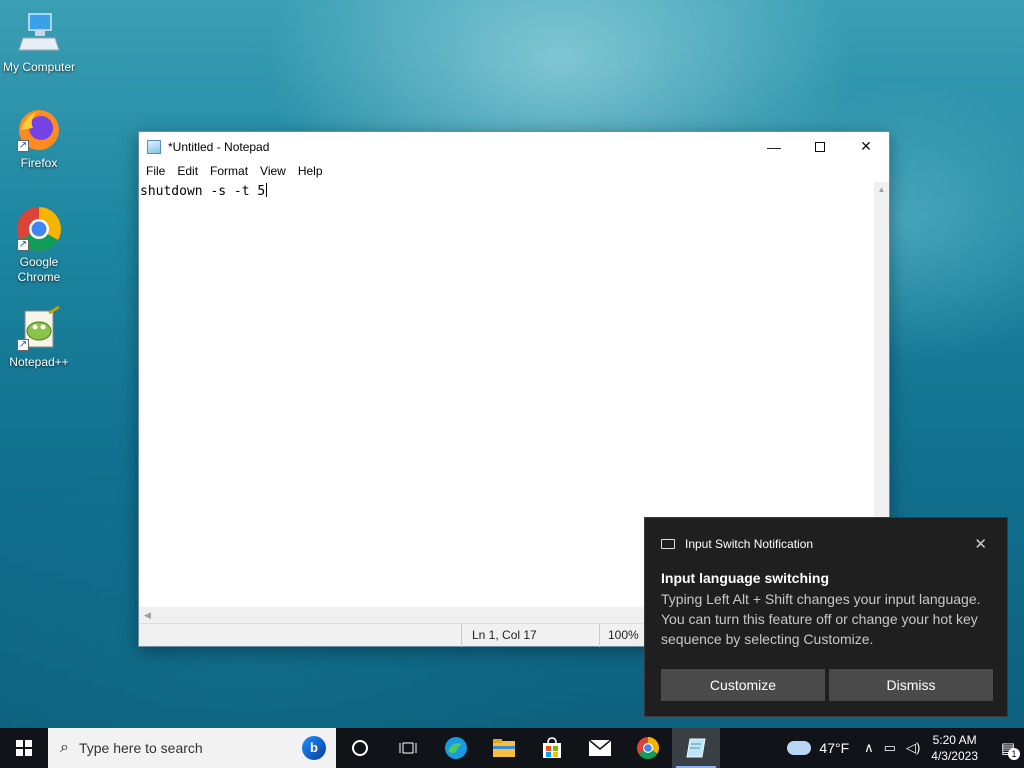 The image size is (1024, 768). I want to click on clock-time: 5:20 AM, so click(954, 740).